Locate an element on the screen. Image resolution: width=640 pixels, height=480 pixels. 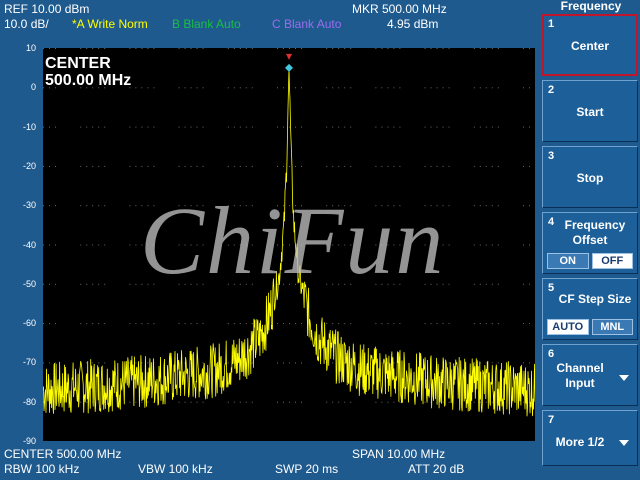
softkey-channel-input: 6 Channel Input is located at coordinates (590, 375).